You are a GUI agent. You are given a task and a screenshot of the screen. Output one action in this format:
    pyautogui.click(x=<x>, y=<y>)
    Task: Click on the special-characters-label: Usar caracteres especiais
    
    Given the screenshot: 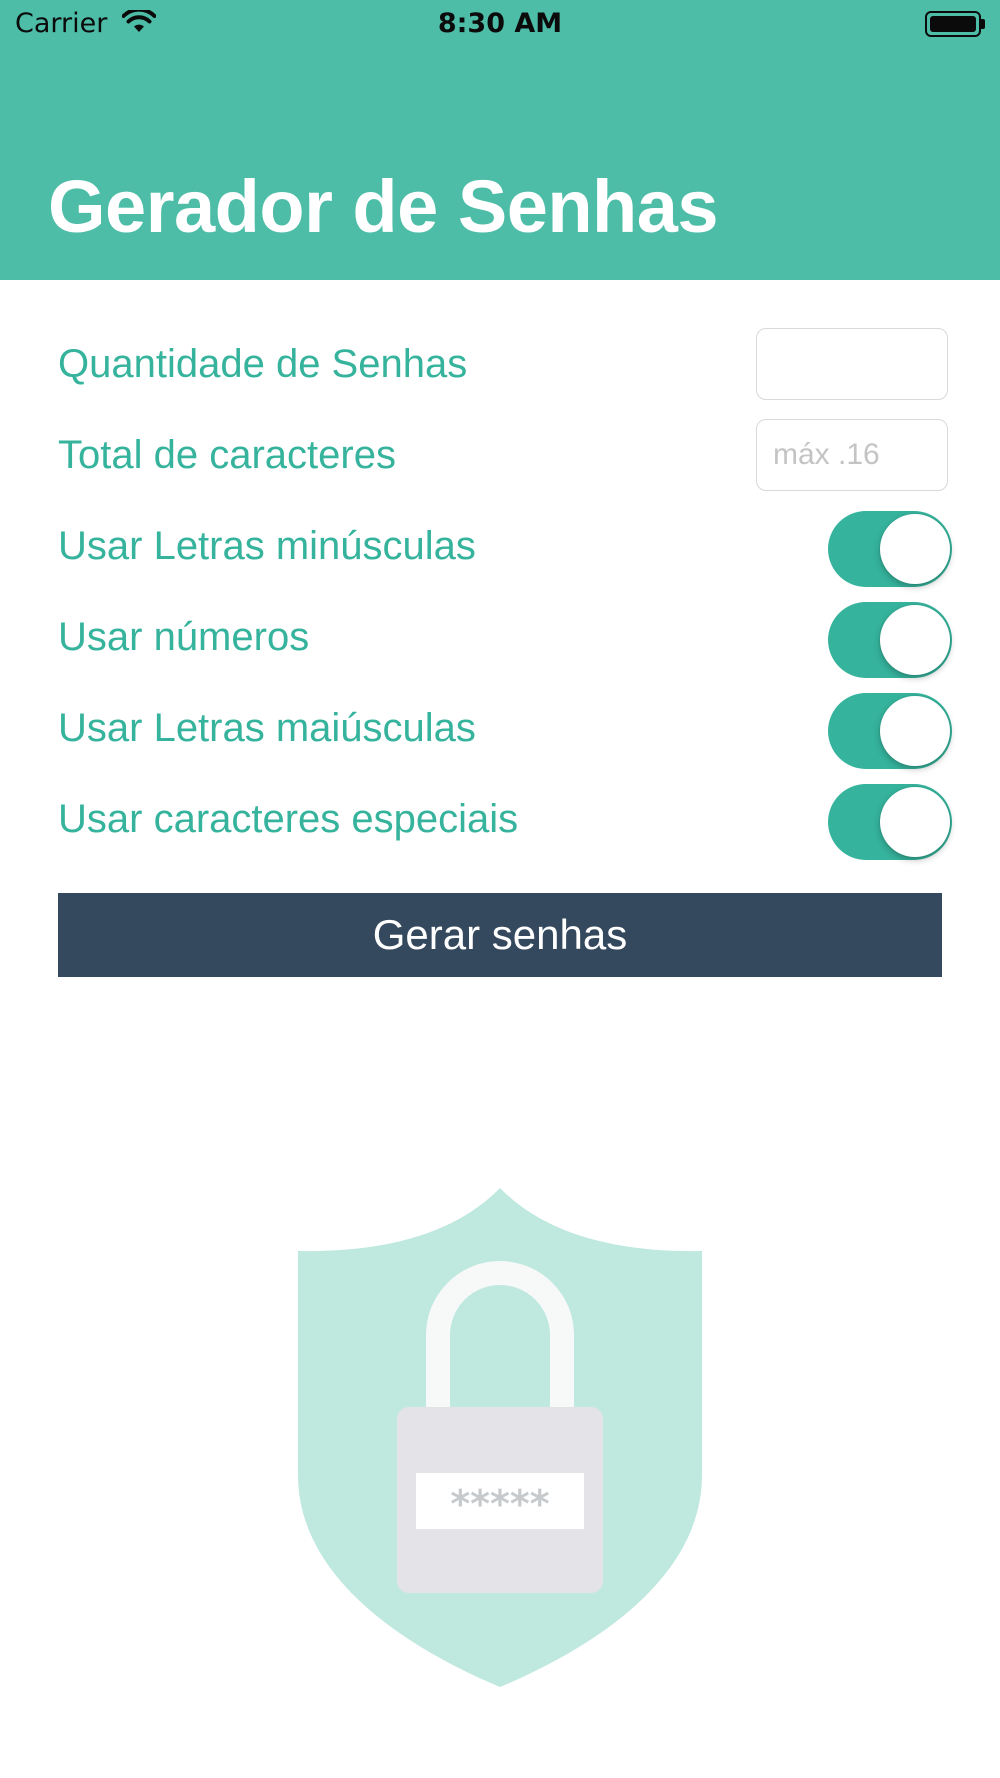 What is the action you would take?
    pyautogui.click(x=288, y=819)
    